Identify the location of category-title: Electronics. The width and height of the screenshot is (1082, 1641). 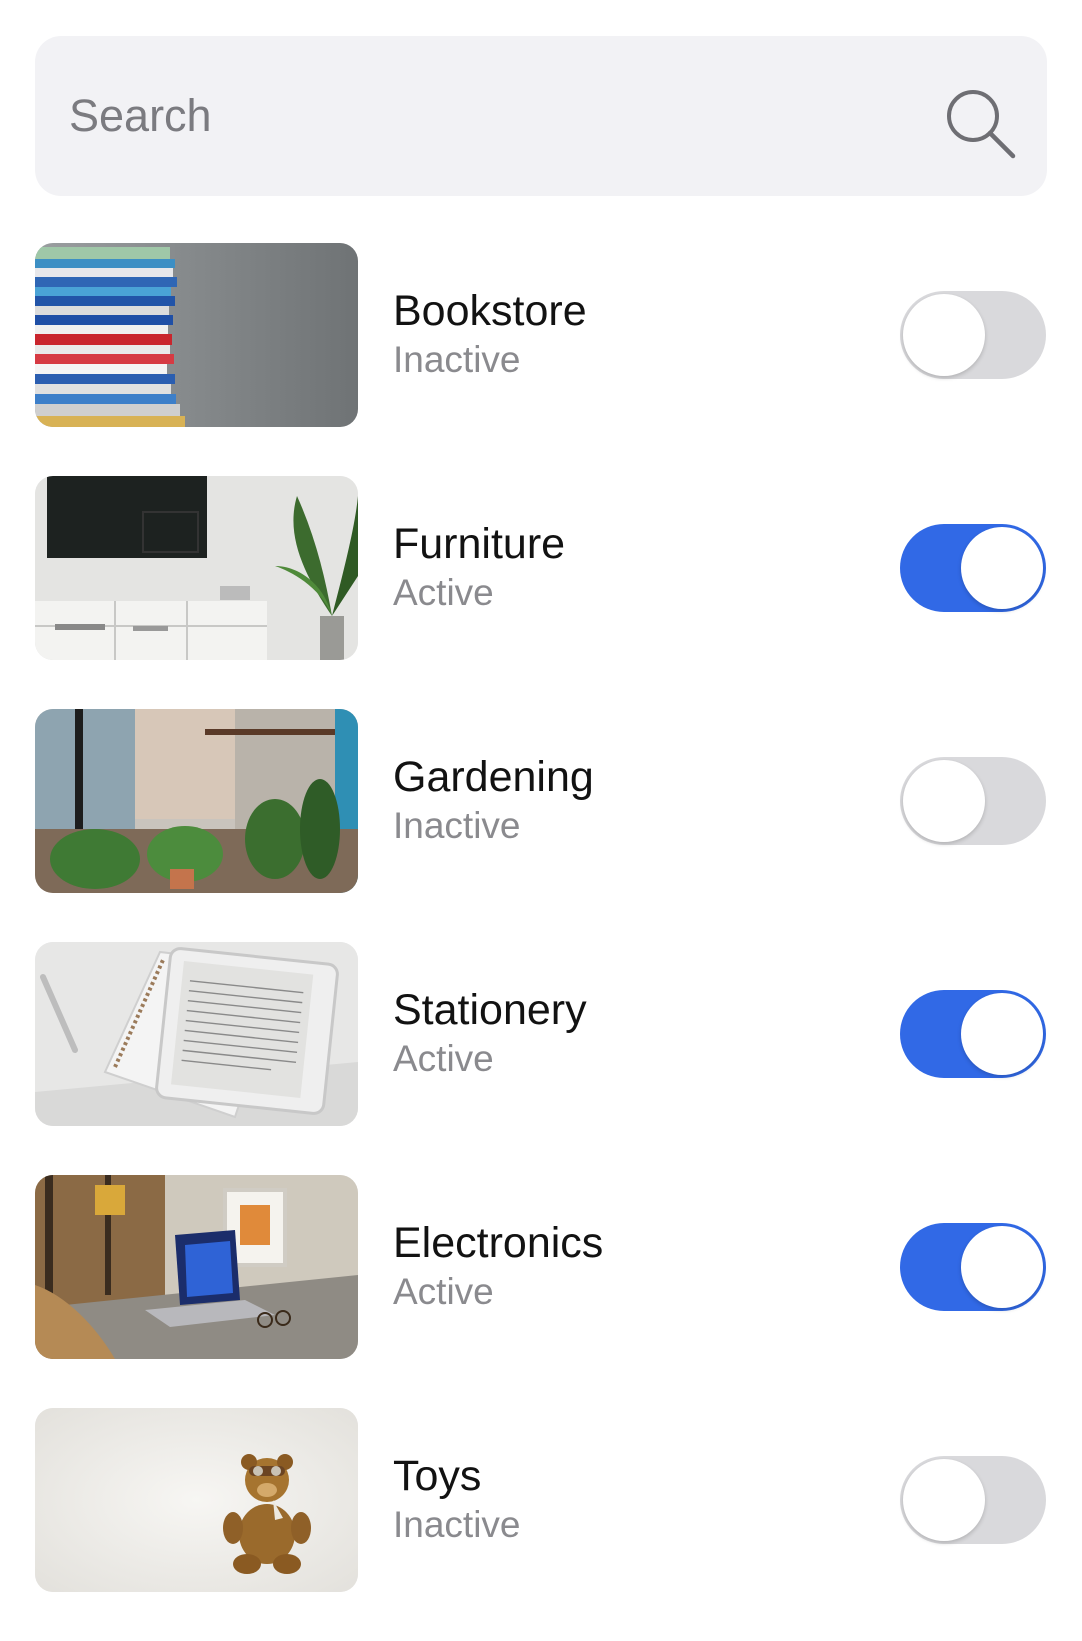
(498, 1243).